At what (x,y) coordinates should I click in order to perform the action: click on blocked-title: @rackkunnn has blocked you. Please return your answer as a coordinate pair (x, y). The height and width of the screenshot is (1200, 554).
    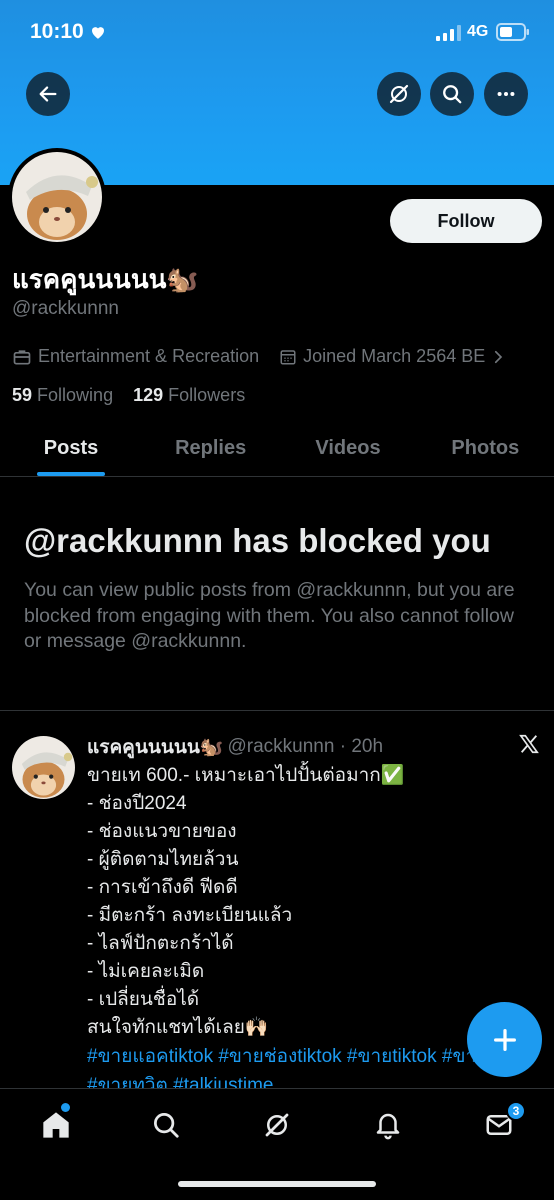
    Looking at the image, I should click on (257, 540).